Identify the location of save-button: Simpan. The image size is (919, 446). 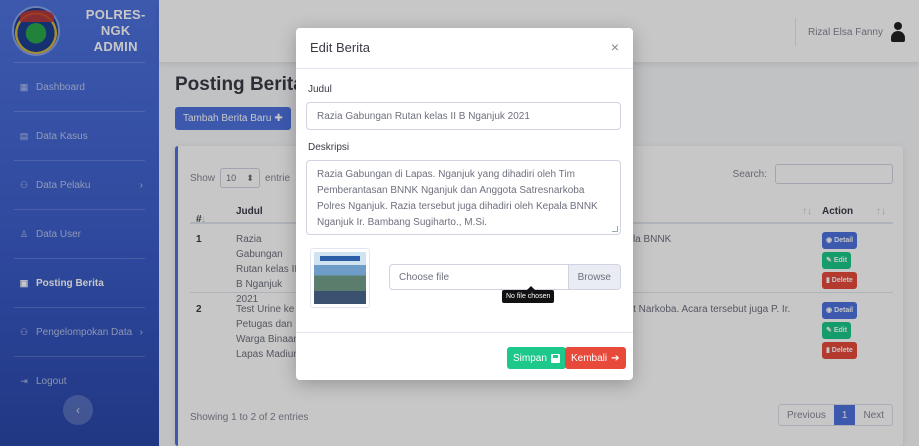
(536, 358).